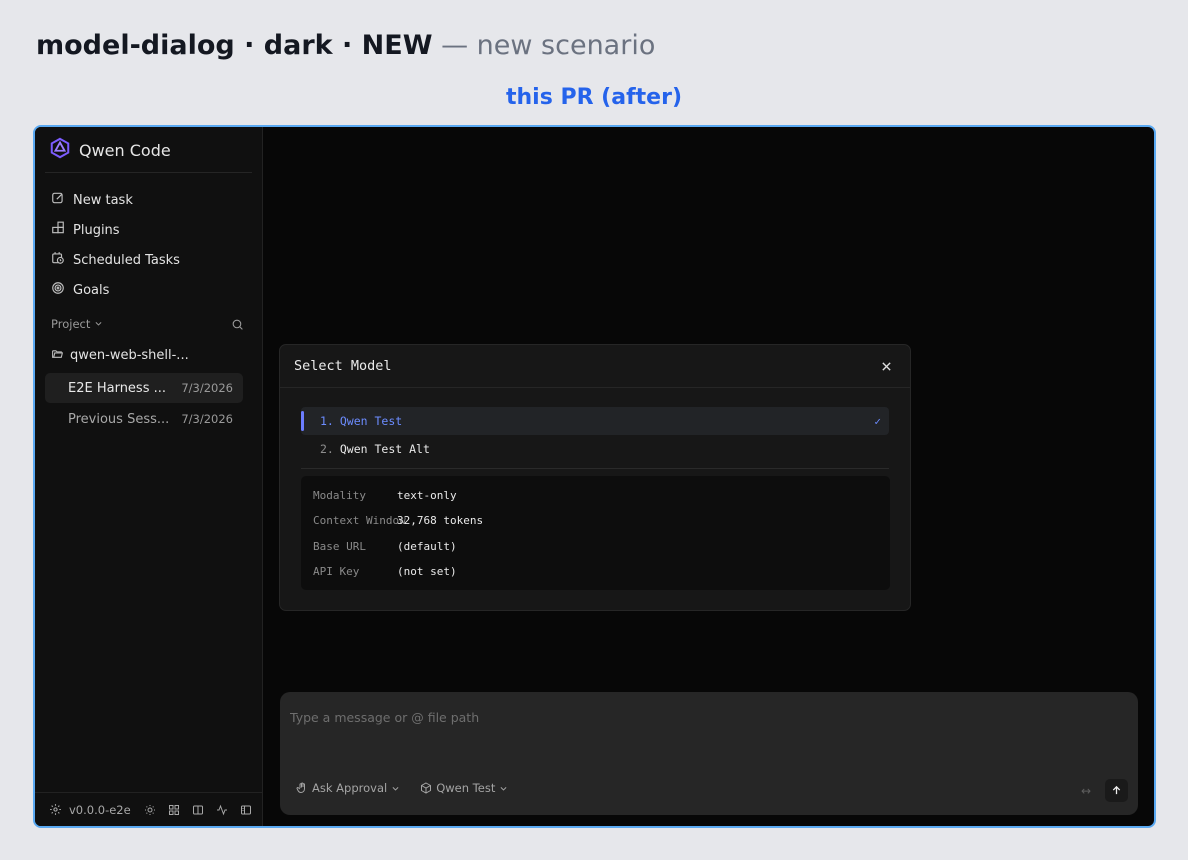  I want to click on project-header: Project, so click(147, 324).